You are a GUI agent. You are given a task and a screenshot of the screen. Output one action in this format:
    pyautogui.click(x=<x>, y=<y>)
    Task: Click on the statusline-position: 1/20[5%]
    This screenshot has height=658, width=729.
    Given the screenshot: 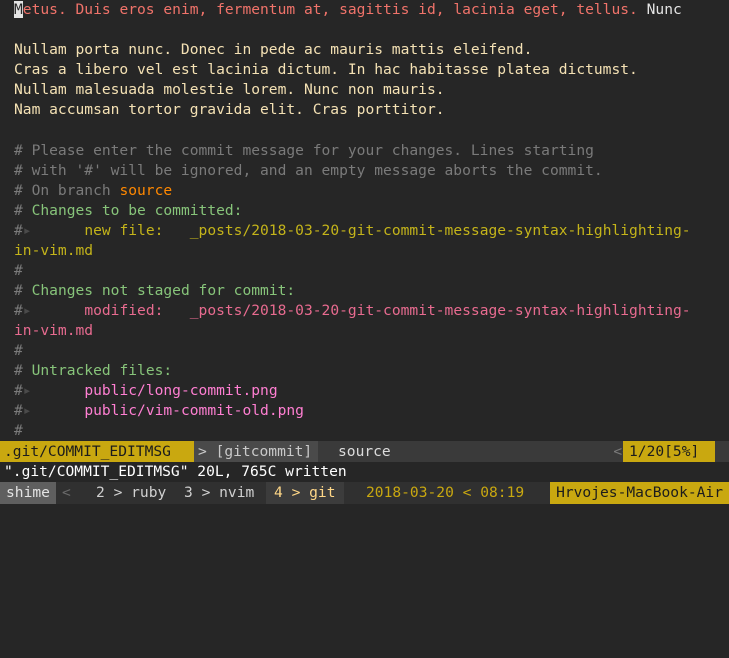 What is the action you would take?
    pyautogui.click(x=669, y=451)
    